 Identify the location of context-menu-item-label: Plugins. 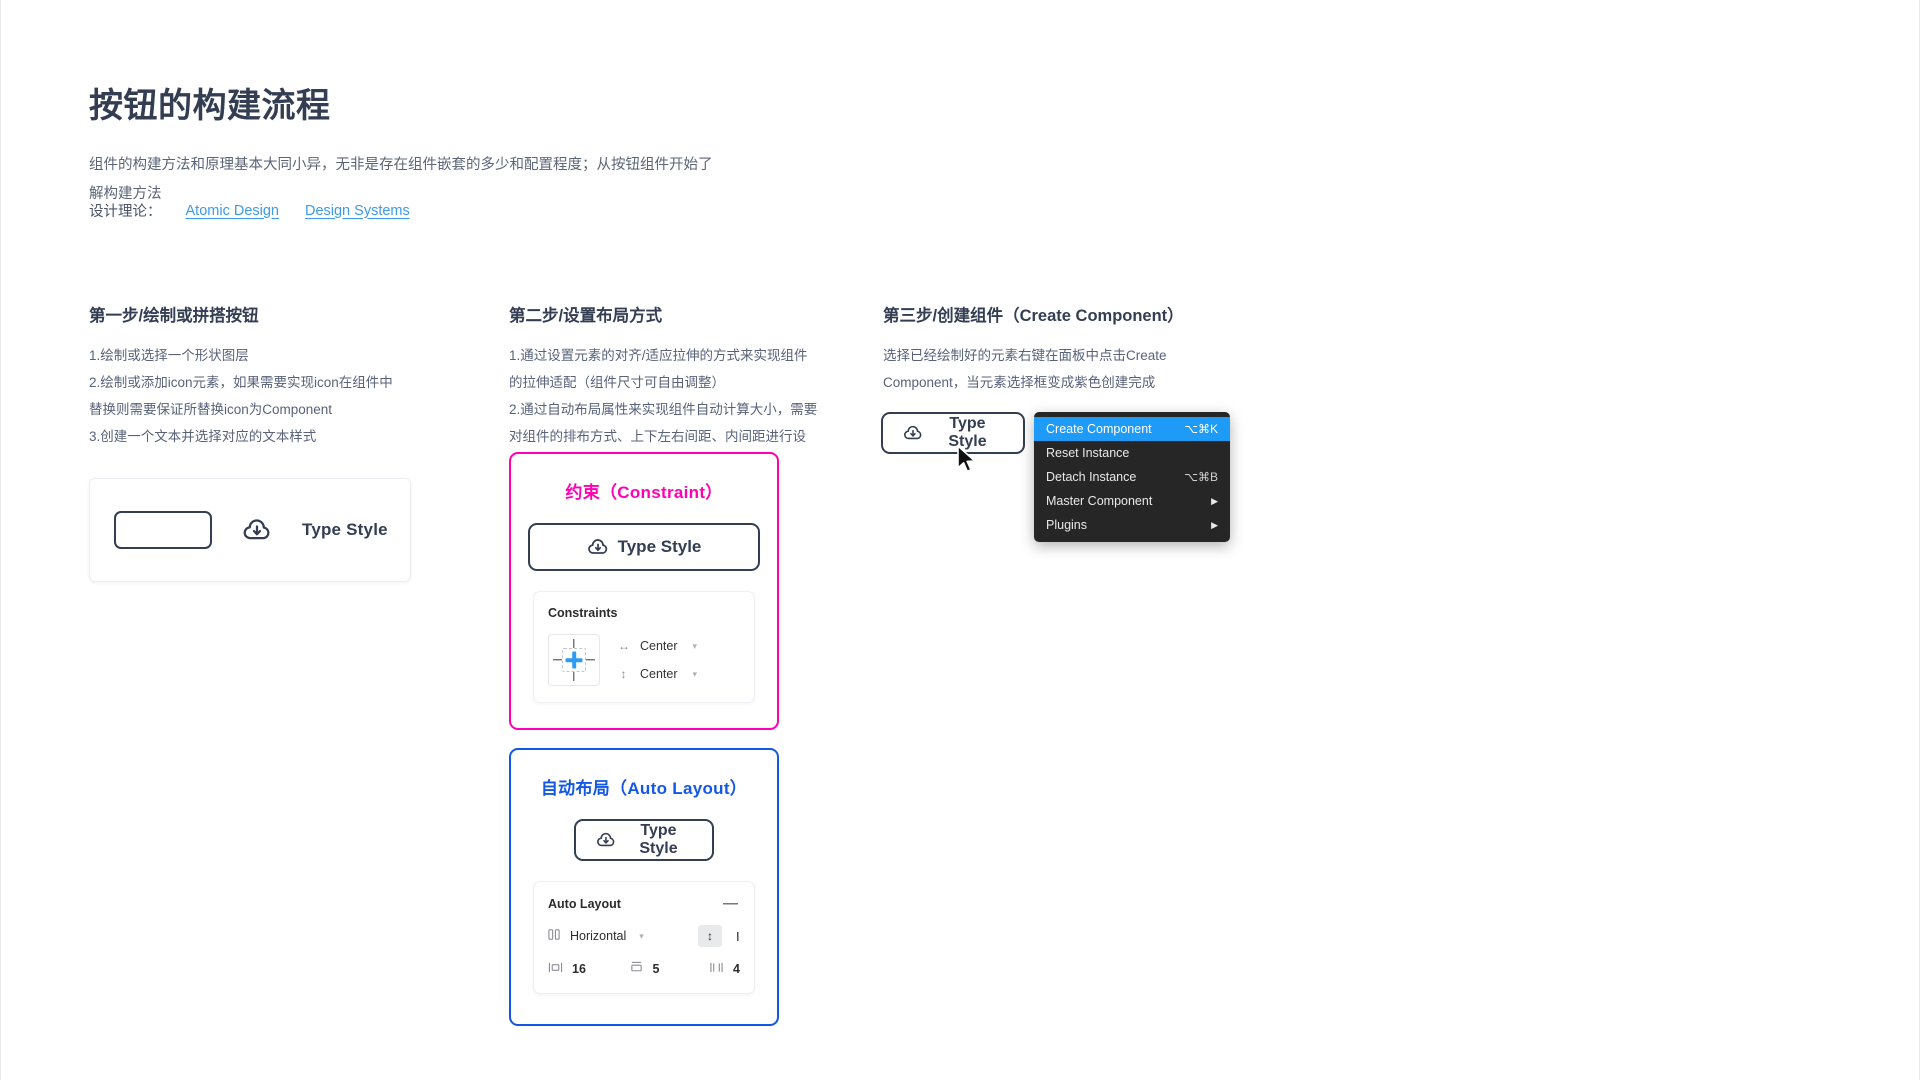
(1066, 525).